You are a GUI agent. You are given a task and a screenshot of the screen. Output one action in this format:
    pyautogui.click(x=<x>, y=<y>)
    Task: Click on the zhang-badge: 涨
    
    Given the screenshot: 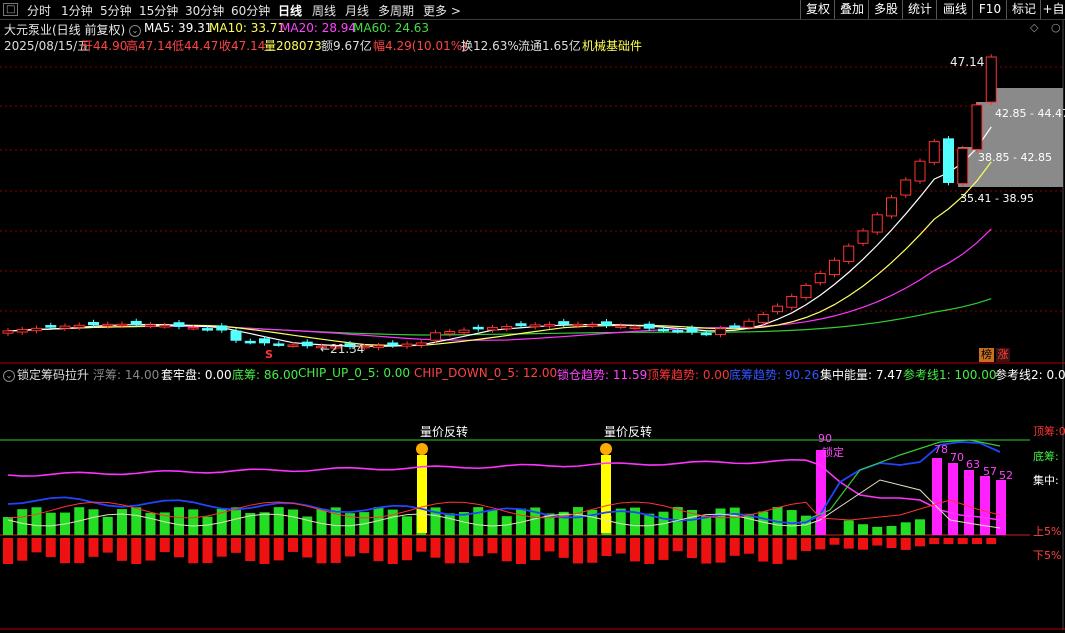 What is the action you would take?
    pyautogui.click(x=1003, y=355)
    